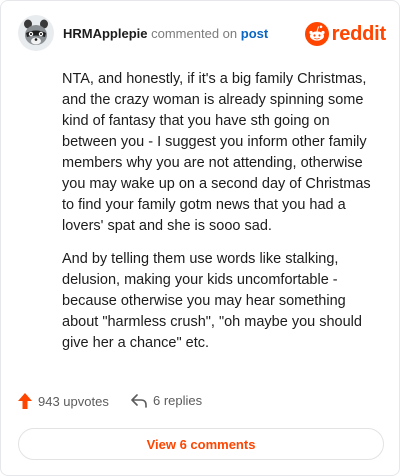 This screenshot has height=476, width=400. I want to click on raccoon-avatar-icon, so click(36, 33).